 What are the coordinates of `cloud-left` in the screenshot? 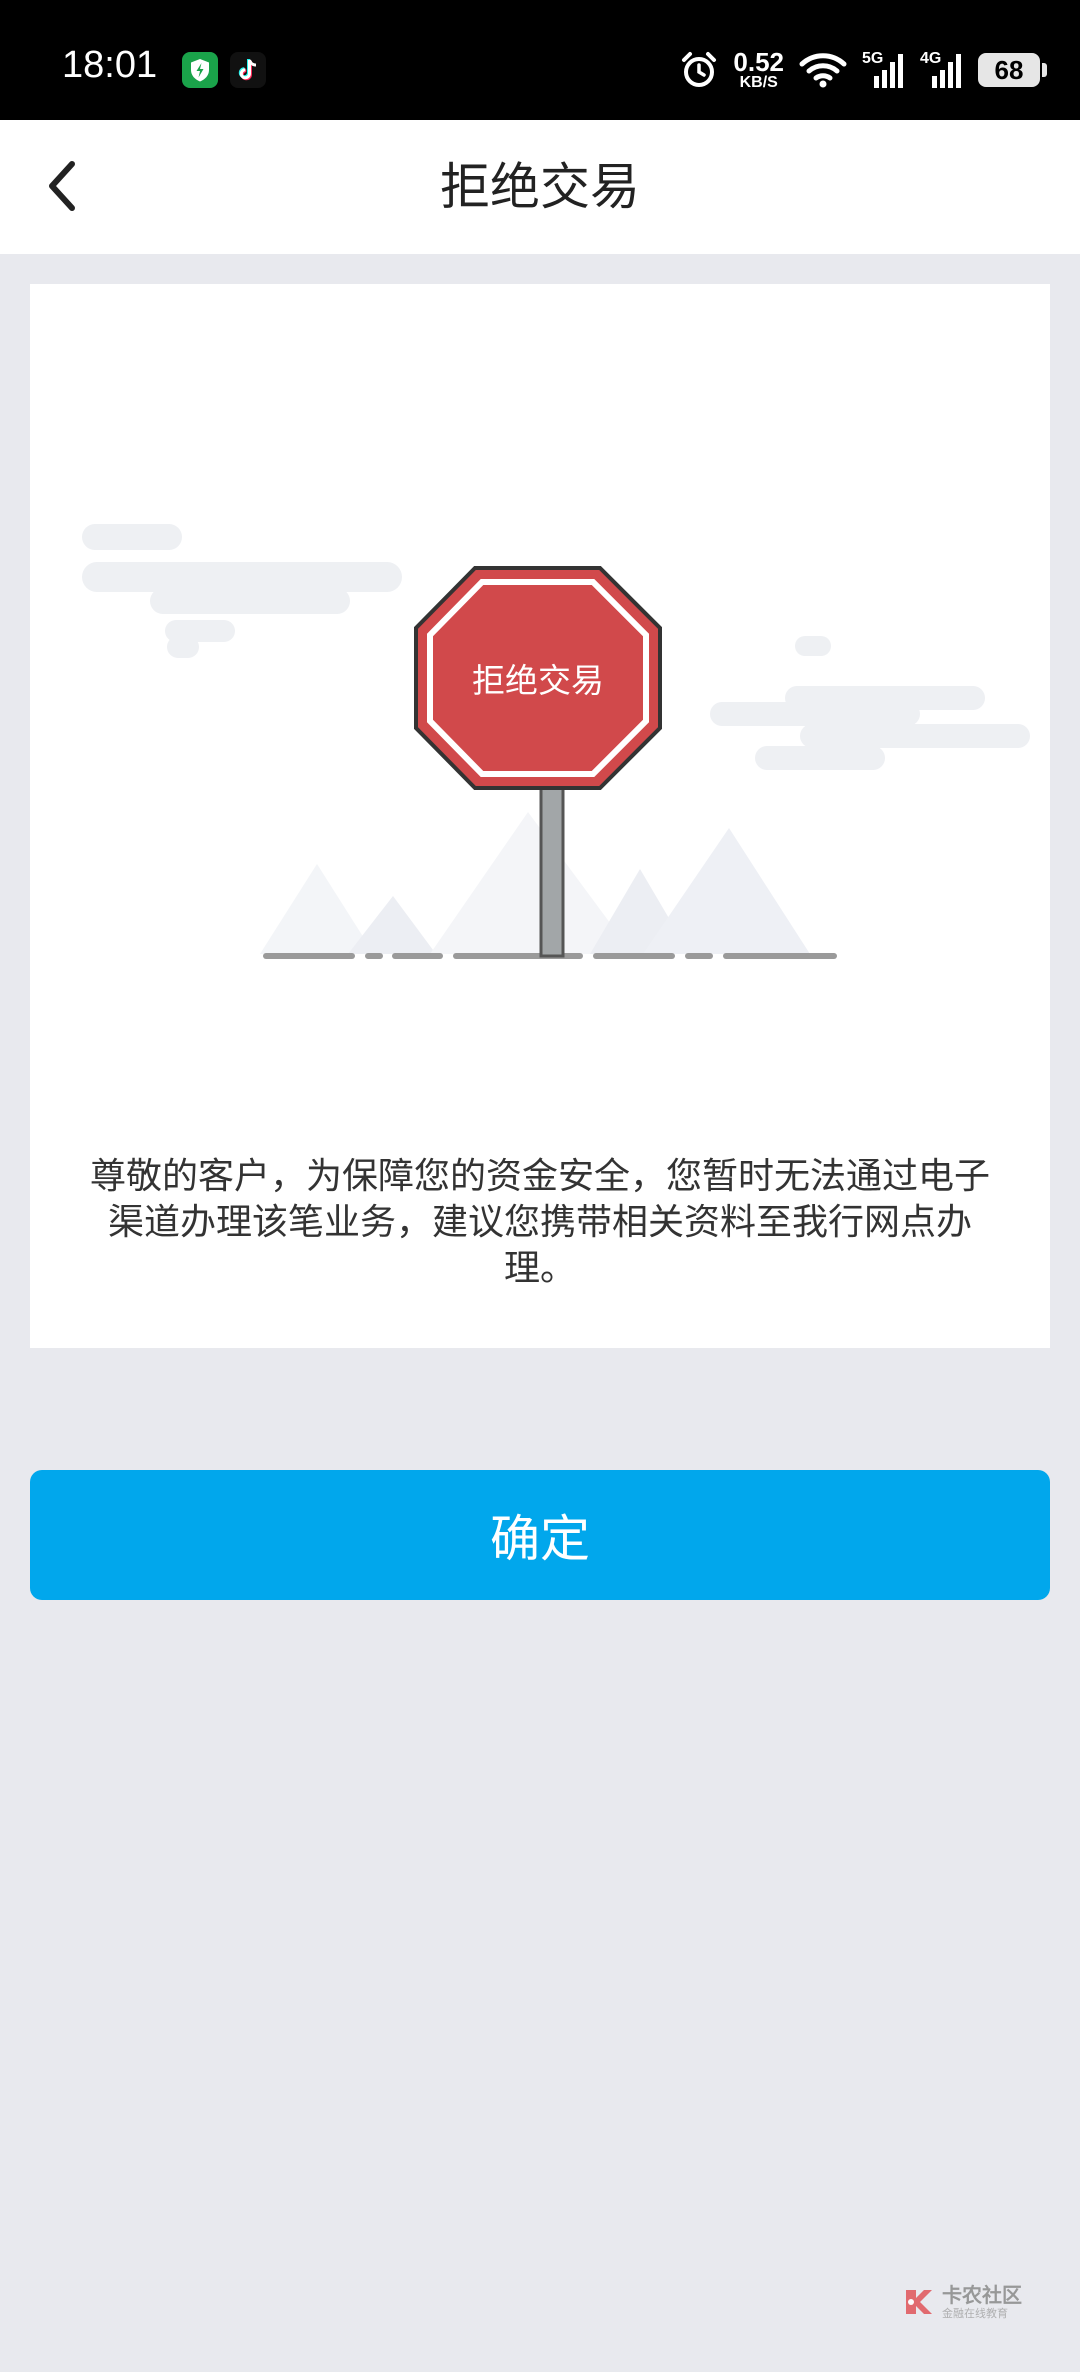 It's located at (242, 591).